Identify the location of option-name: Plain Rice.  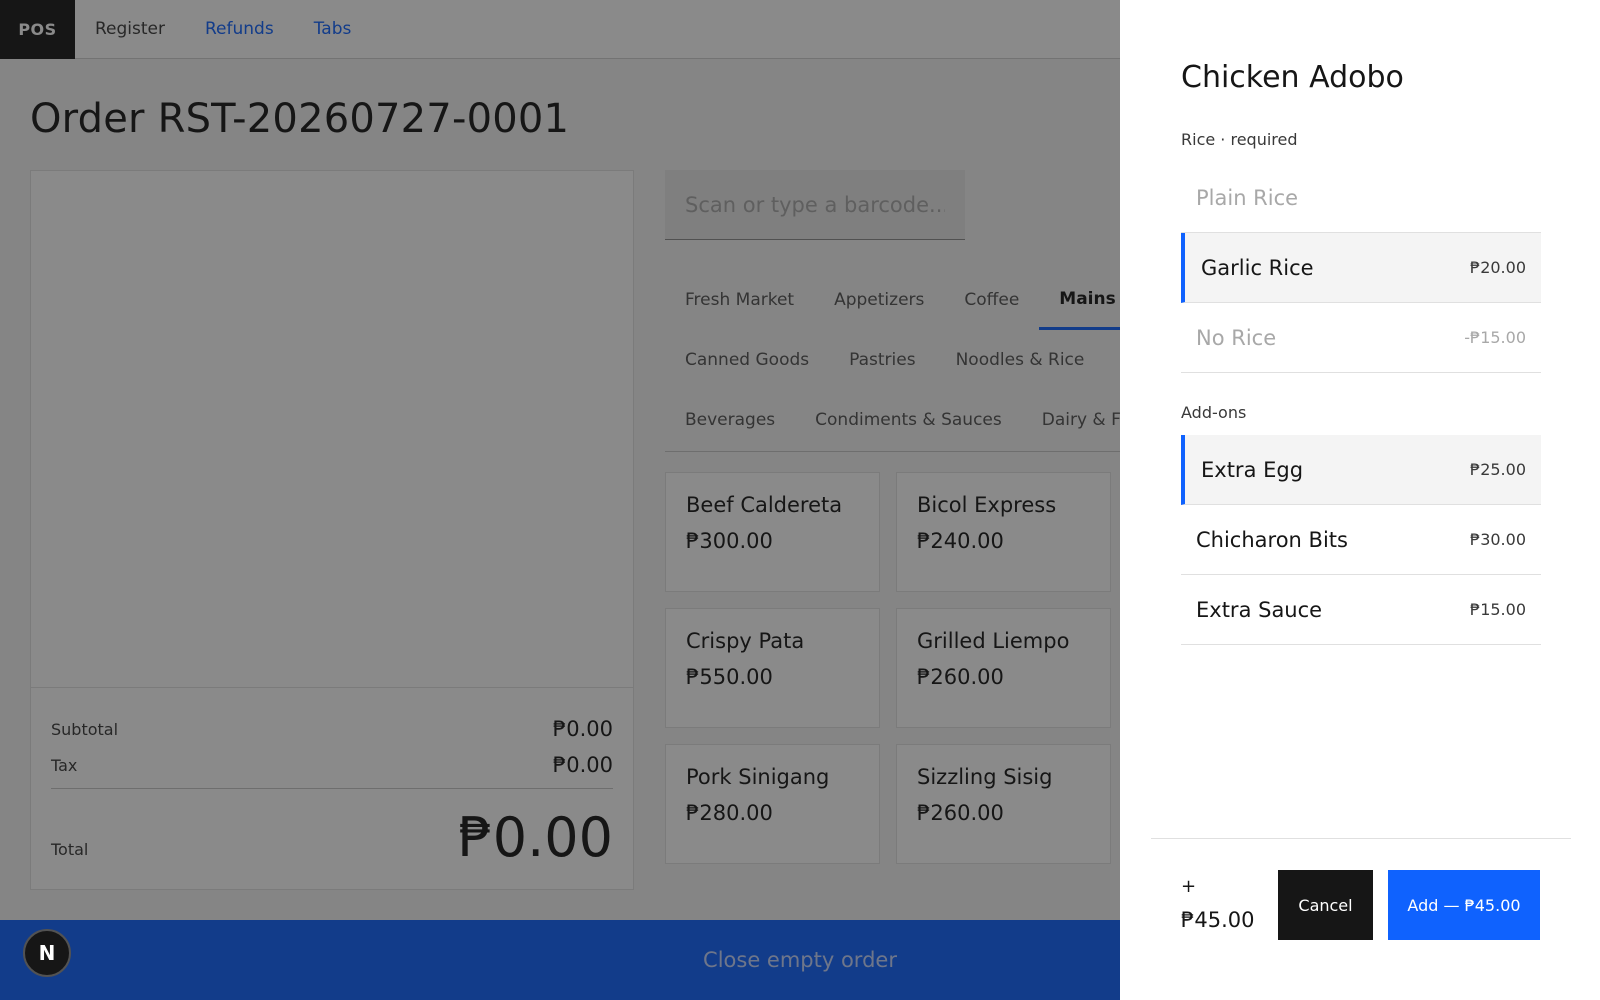
(1247, 197).